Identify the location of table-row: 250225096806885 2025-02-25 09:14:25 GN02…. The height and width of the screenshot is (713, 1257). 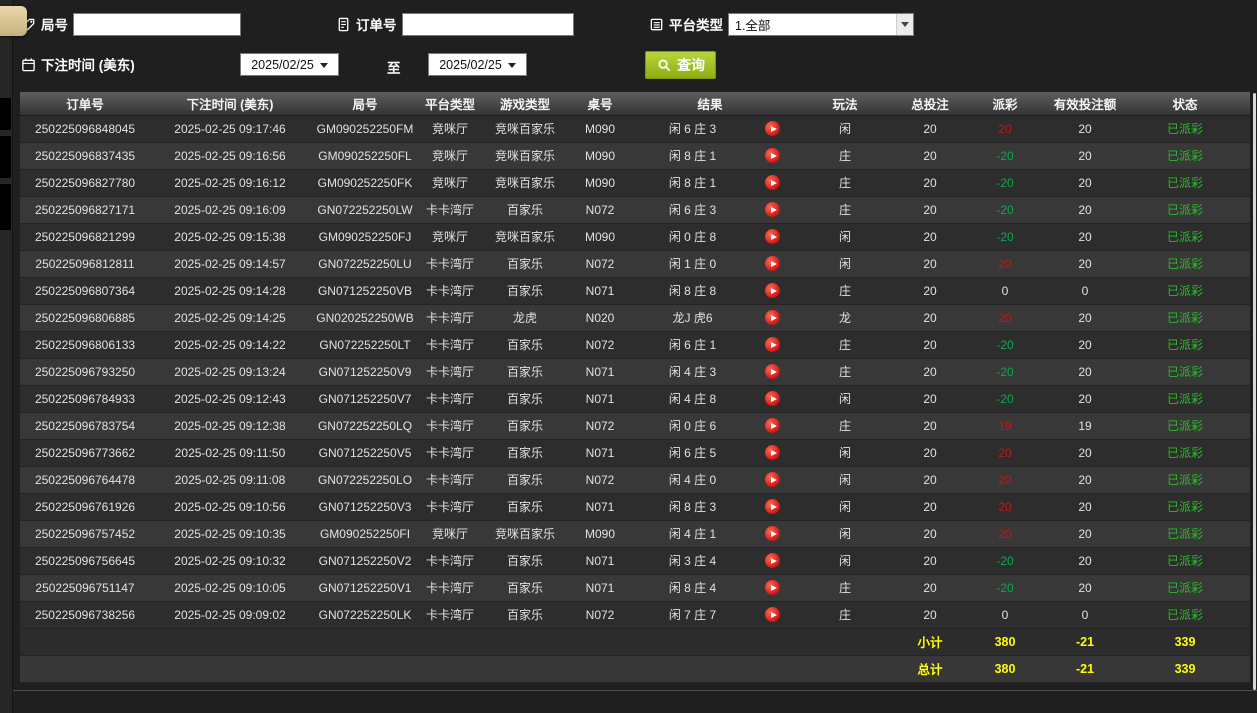
(635, 318).